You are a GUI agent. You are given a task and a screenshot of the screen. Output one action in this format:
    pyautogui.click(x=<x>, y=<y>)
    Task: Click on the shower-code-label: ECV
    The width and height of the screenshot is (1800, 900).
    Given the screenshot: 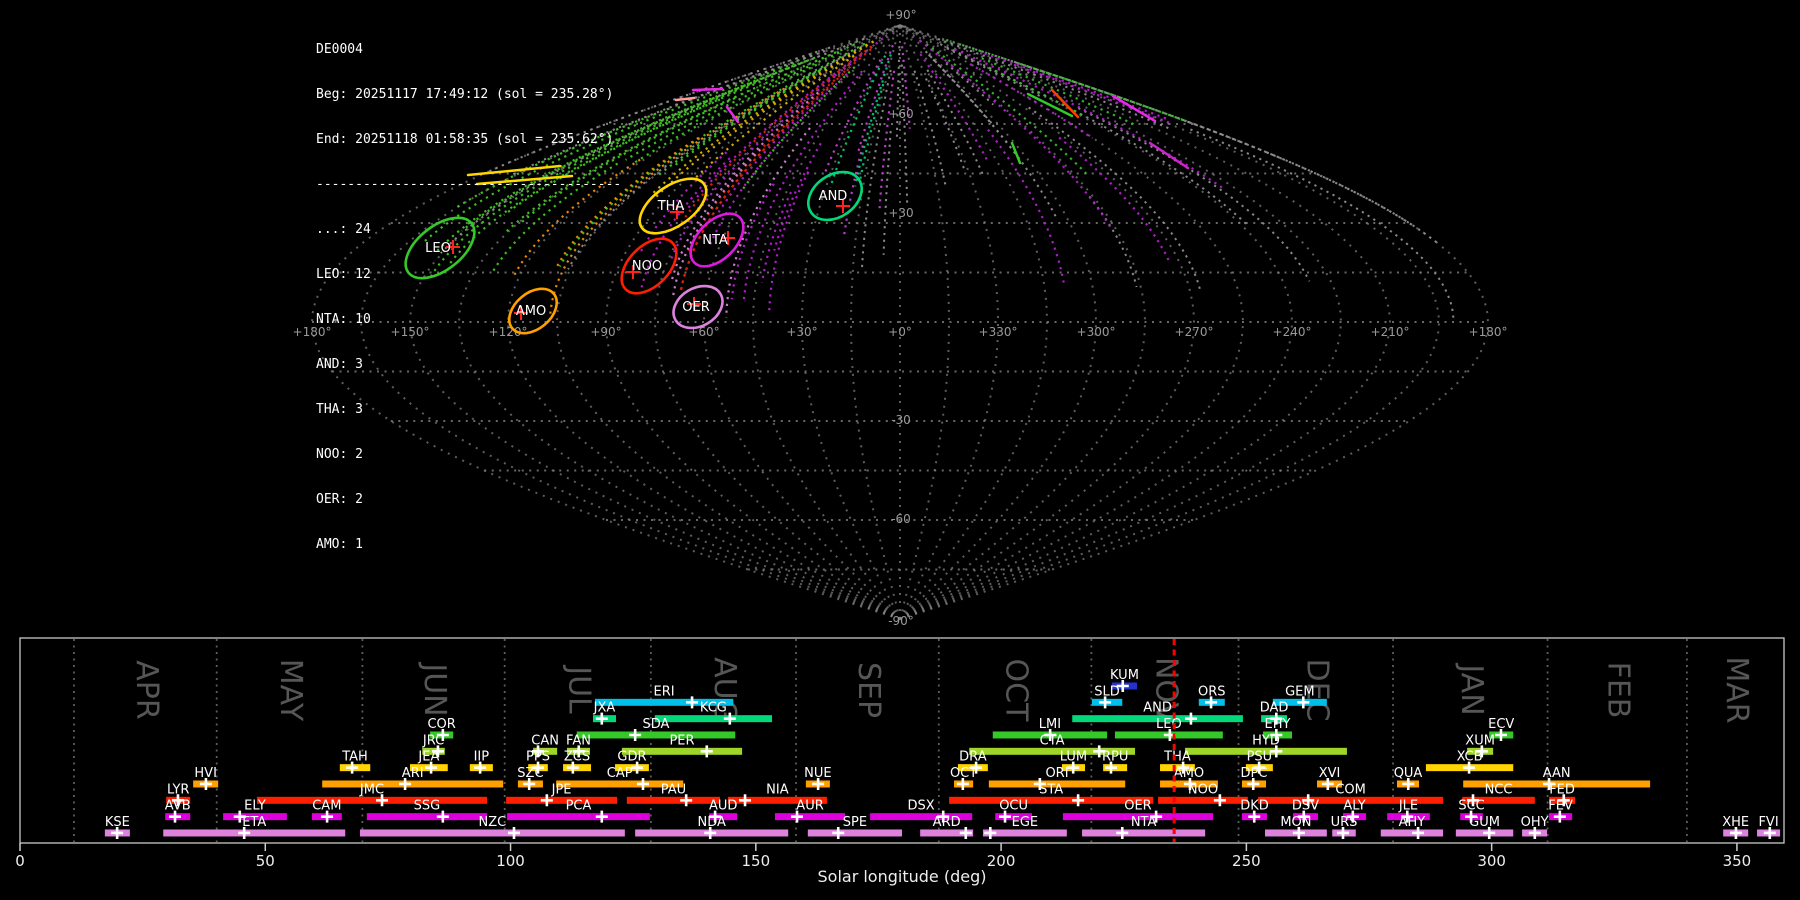 What is the action you would take?
    pyautogui.click(x=1501, y=724)
    